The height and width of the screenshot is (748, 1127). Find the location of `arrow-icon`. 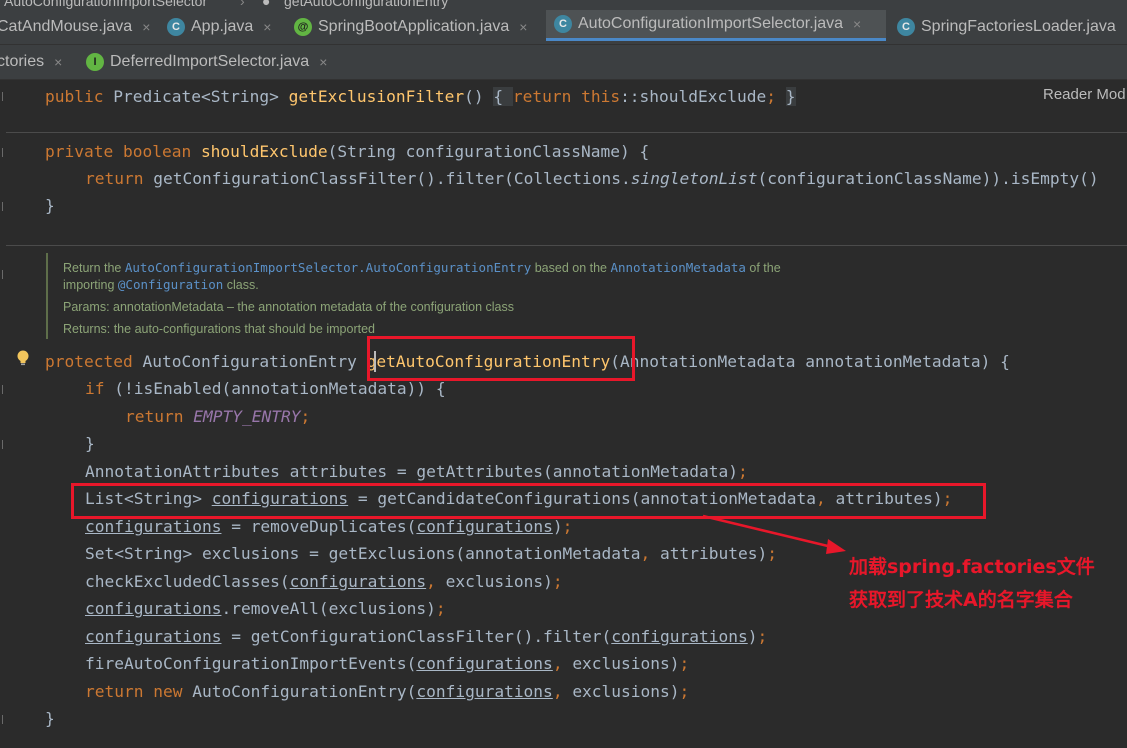

arrow-icon is located at coordinates (774, 534).